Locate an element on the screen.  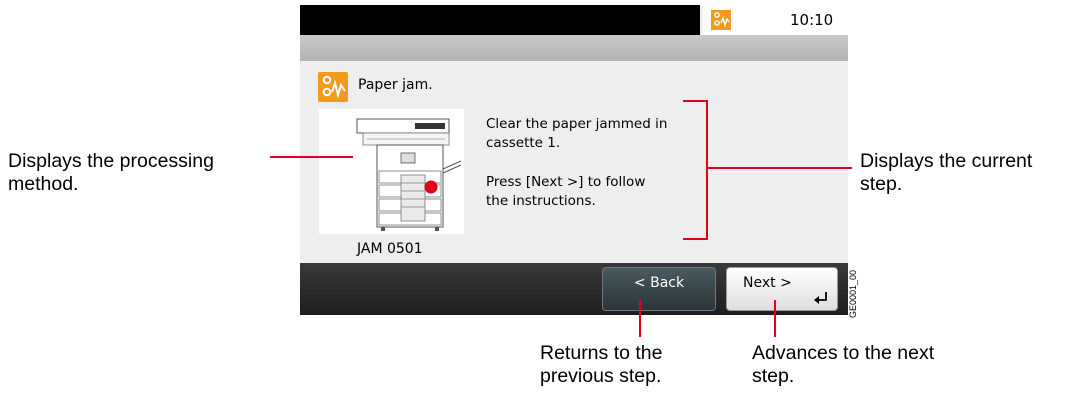
annotation-current-step: Displays the current step. is located at coordinates (946, 172).